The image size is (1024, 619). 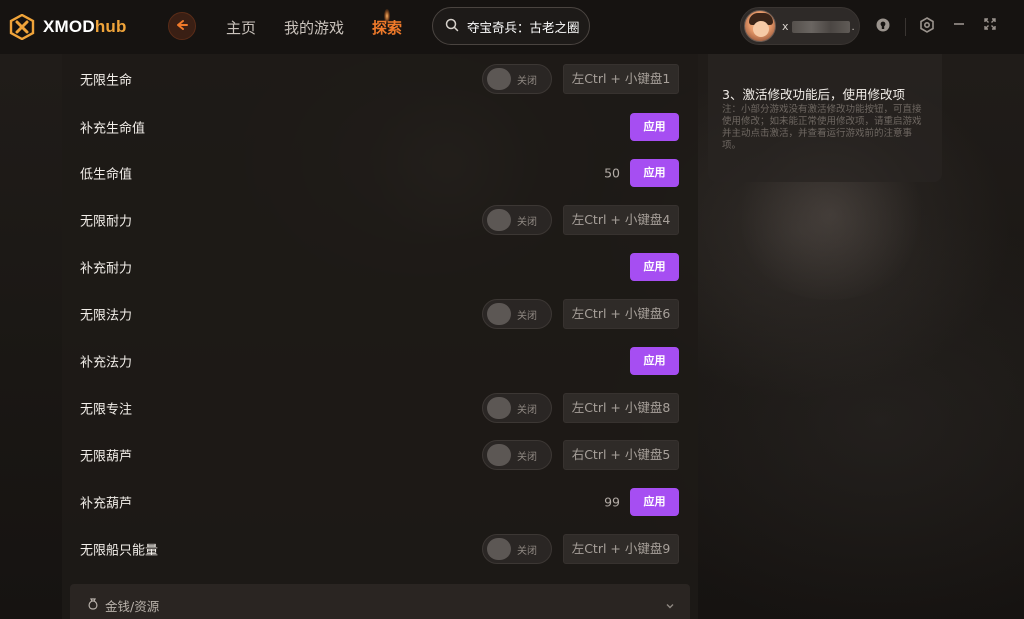 I want to click on instruction-step: 3、激活修改功能后，使用修改项, so click(x=813, y=94).